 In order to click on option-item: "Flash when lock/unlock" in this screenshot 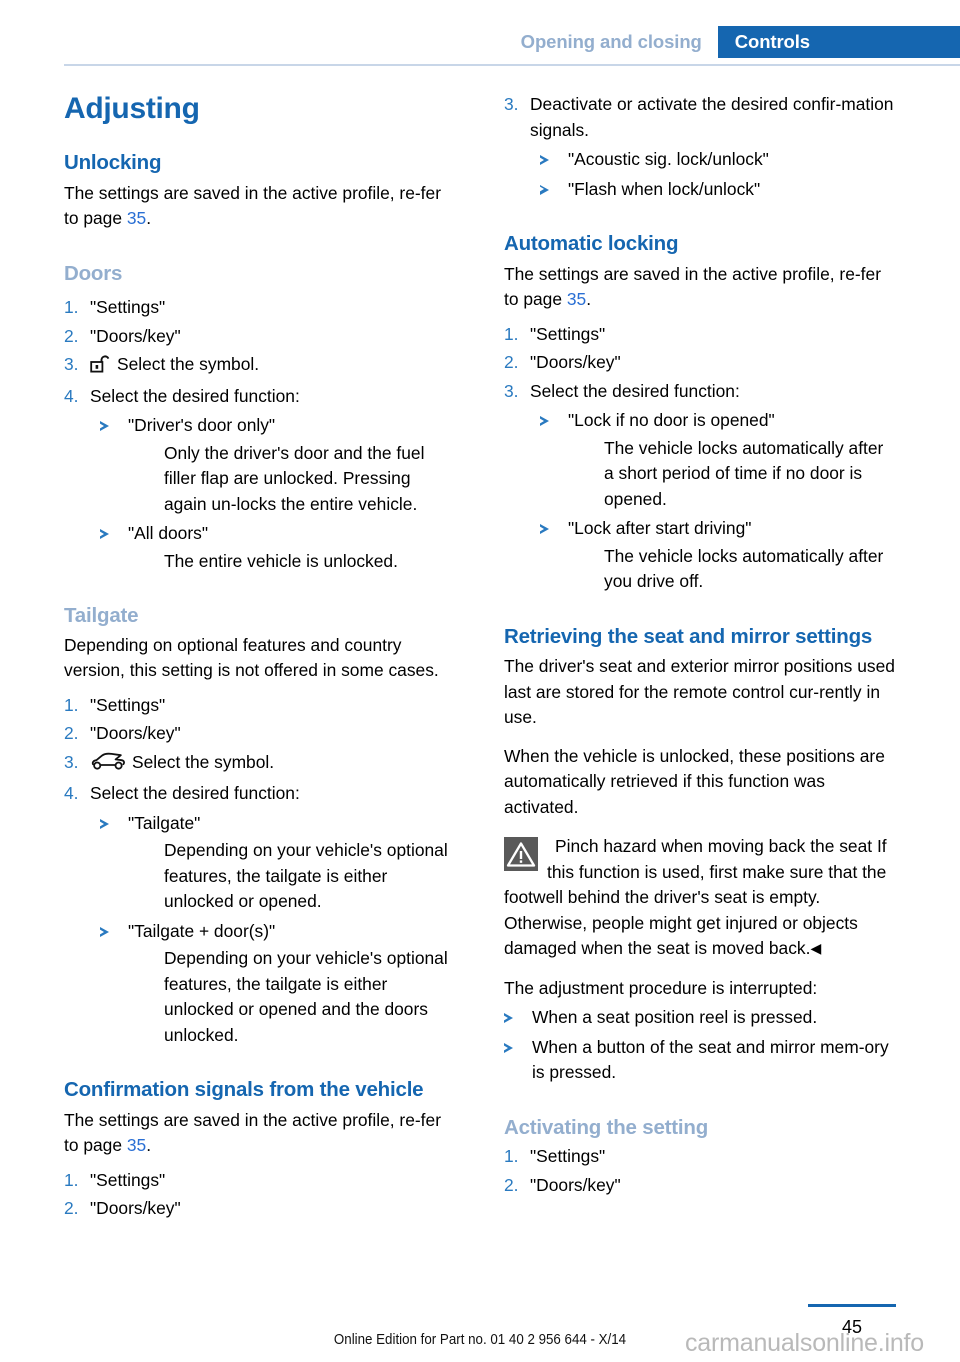, I will do `click(700, 190)`.